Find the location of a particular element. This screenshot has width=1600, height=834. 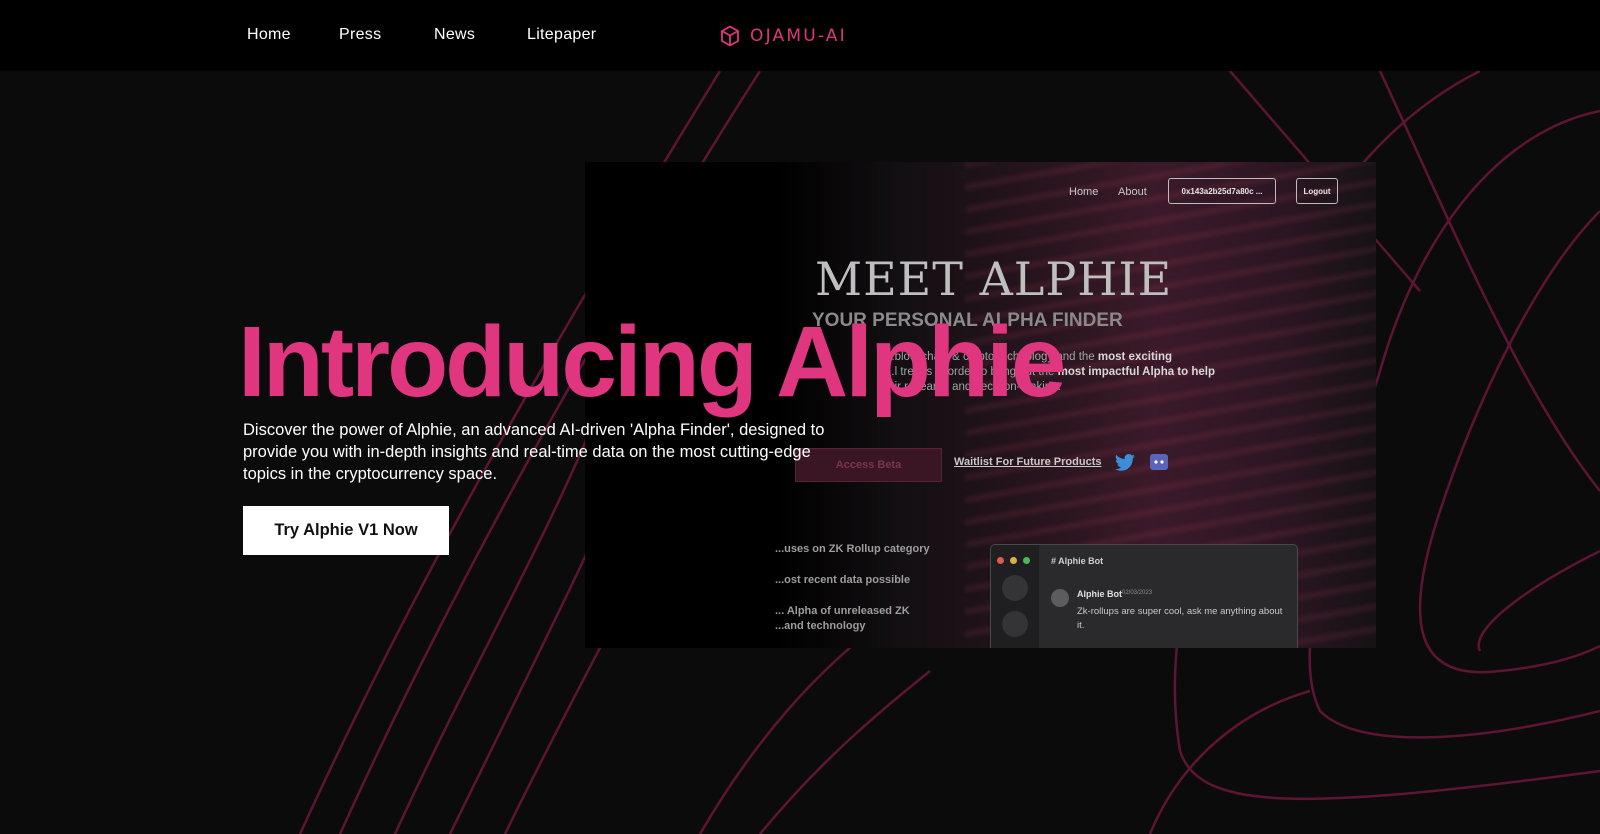

mockup-title: MEET ALPHIE is located at coordinates (994, 279).